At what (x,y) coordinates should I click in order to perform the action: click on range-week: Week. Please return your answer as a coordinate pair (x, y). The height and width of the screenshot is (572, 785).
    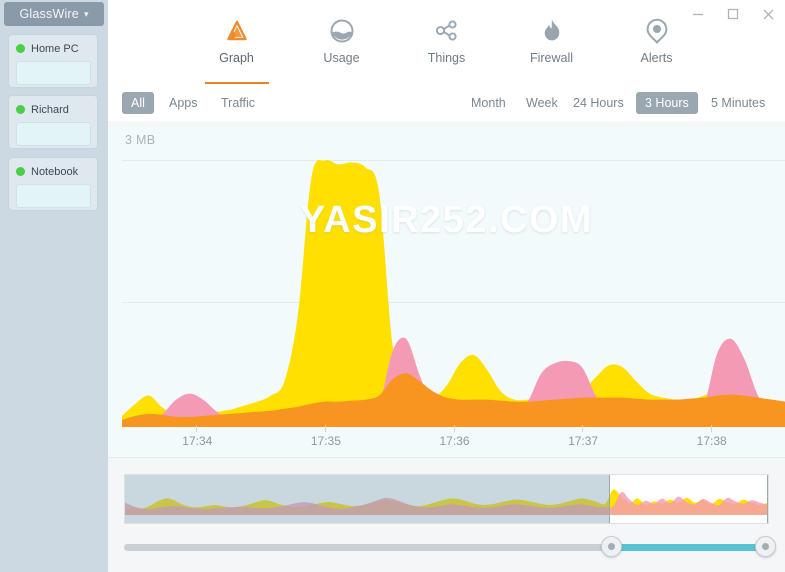
    Looking at the image, I should click on (542, 103).